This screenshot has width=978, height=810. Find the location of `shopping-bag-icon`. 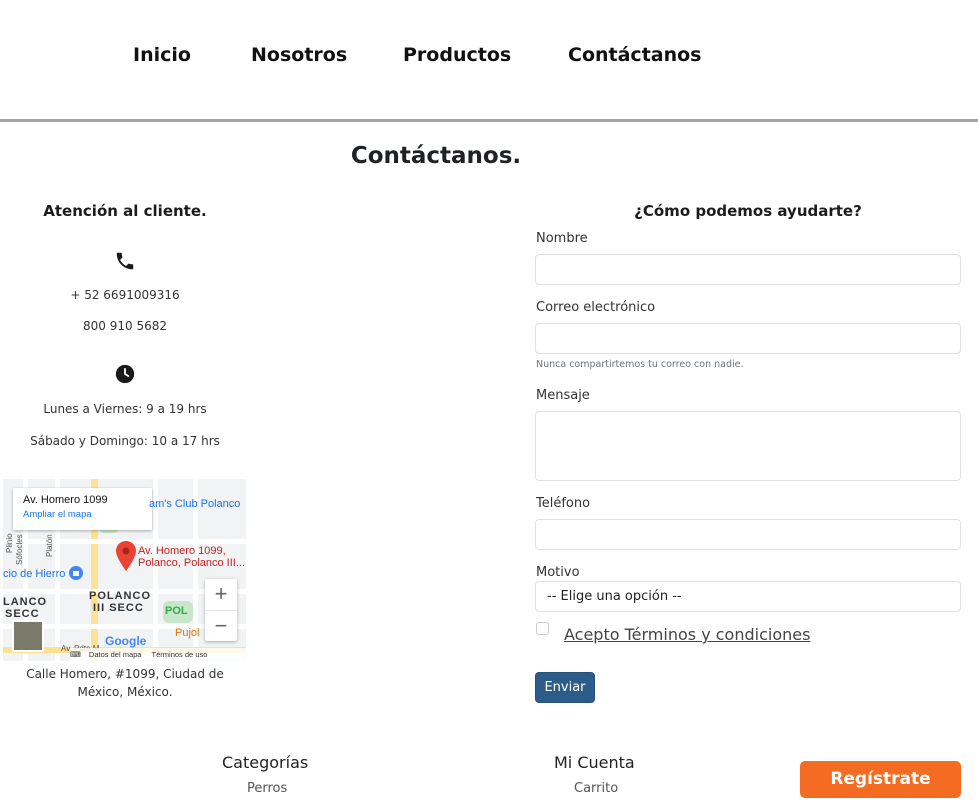

shopping-bag-icon is located at coordinates (76, 573).